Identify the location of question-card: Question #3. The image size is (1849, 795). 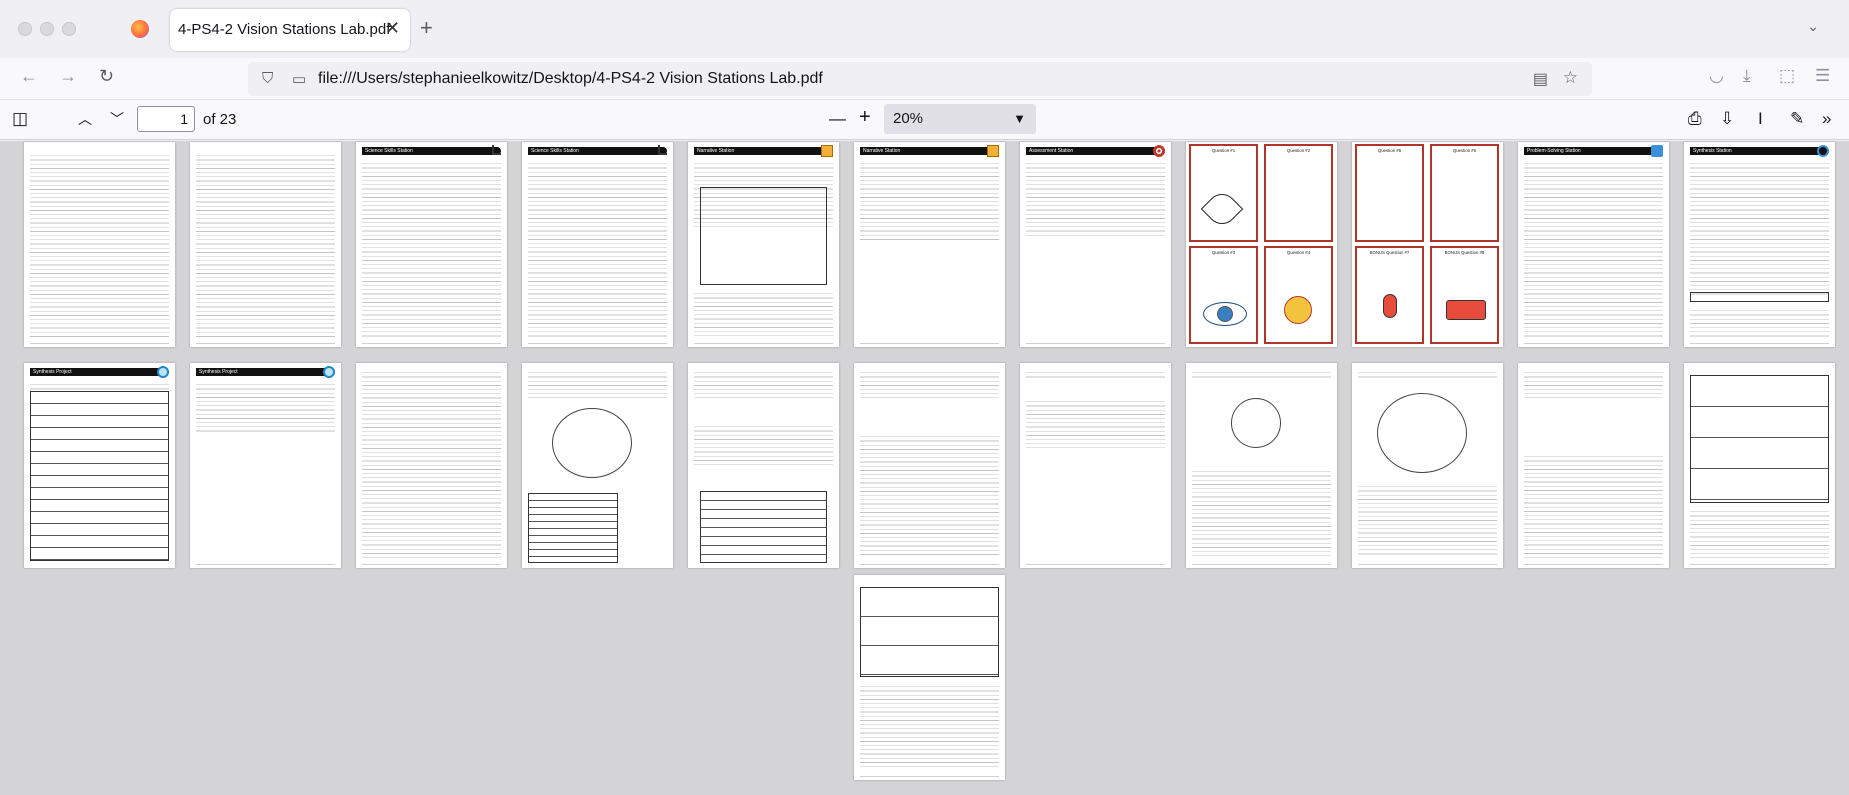
(1223, 295).